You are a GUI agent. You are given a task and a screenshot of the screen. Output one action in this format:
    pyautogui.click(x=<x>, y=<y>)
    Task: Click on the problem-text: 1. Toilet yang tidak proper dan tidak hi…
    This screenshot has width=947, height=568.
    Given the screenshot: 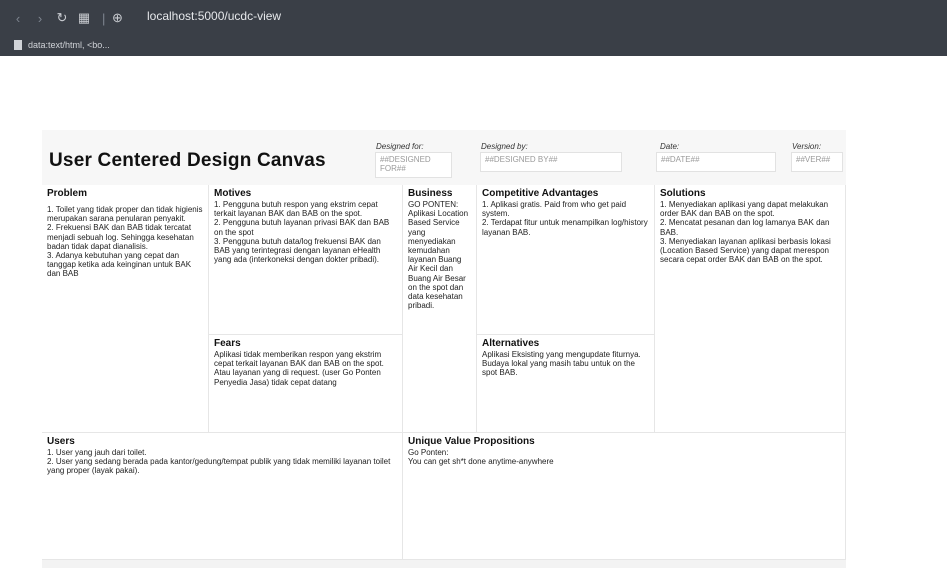 What is the action you would take?
    pyautogui.click(x=125, y=242)
    